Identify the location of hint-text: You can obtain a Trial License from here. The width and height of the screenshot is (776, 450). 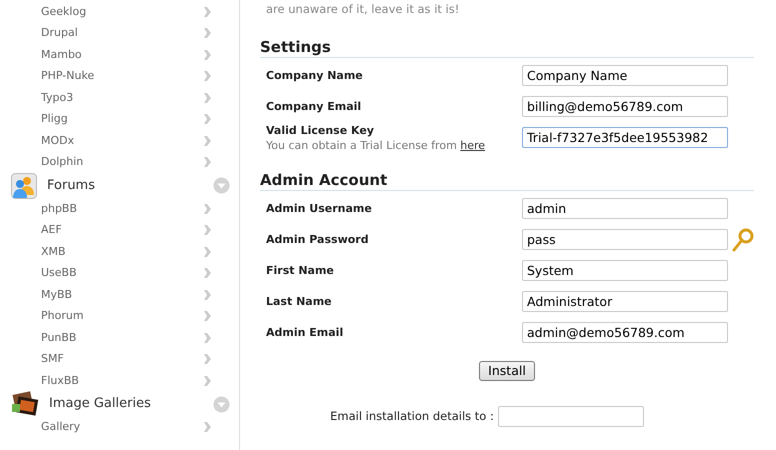
(376, 146).